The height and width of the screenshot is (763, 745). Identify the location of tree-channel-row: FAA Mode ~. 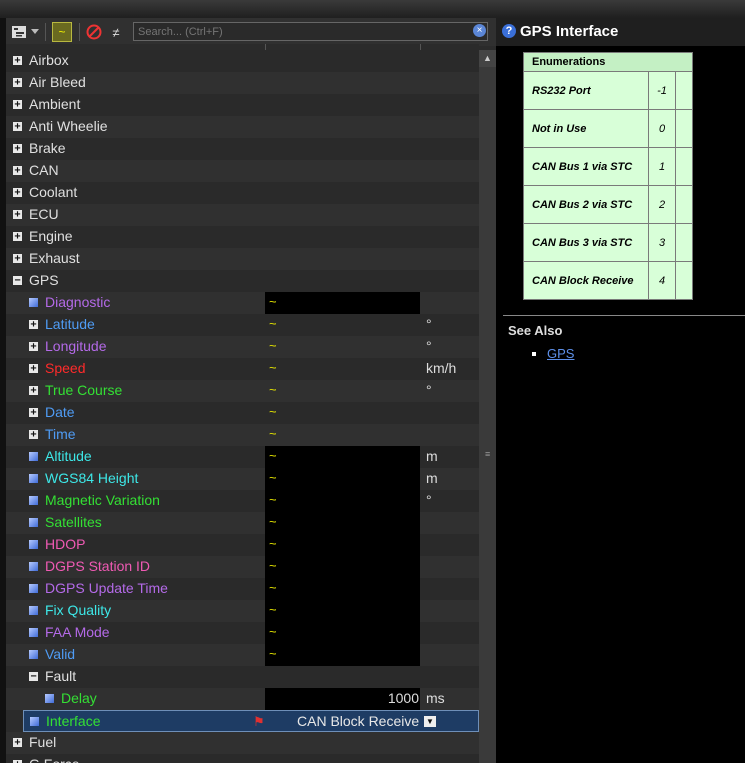
(242, 633).